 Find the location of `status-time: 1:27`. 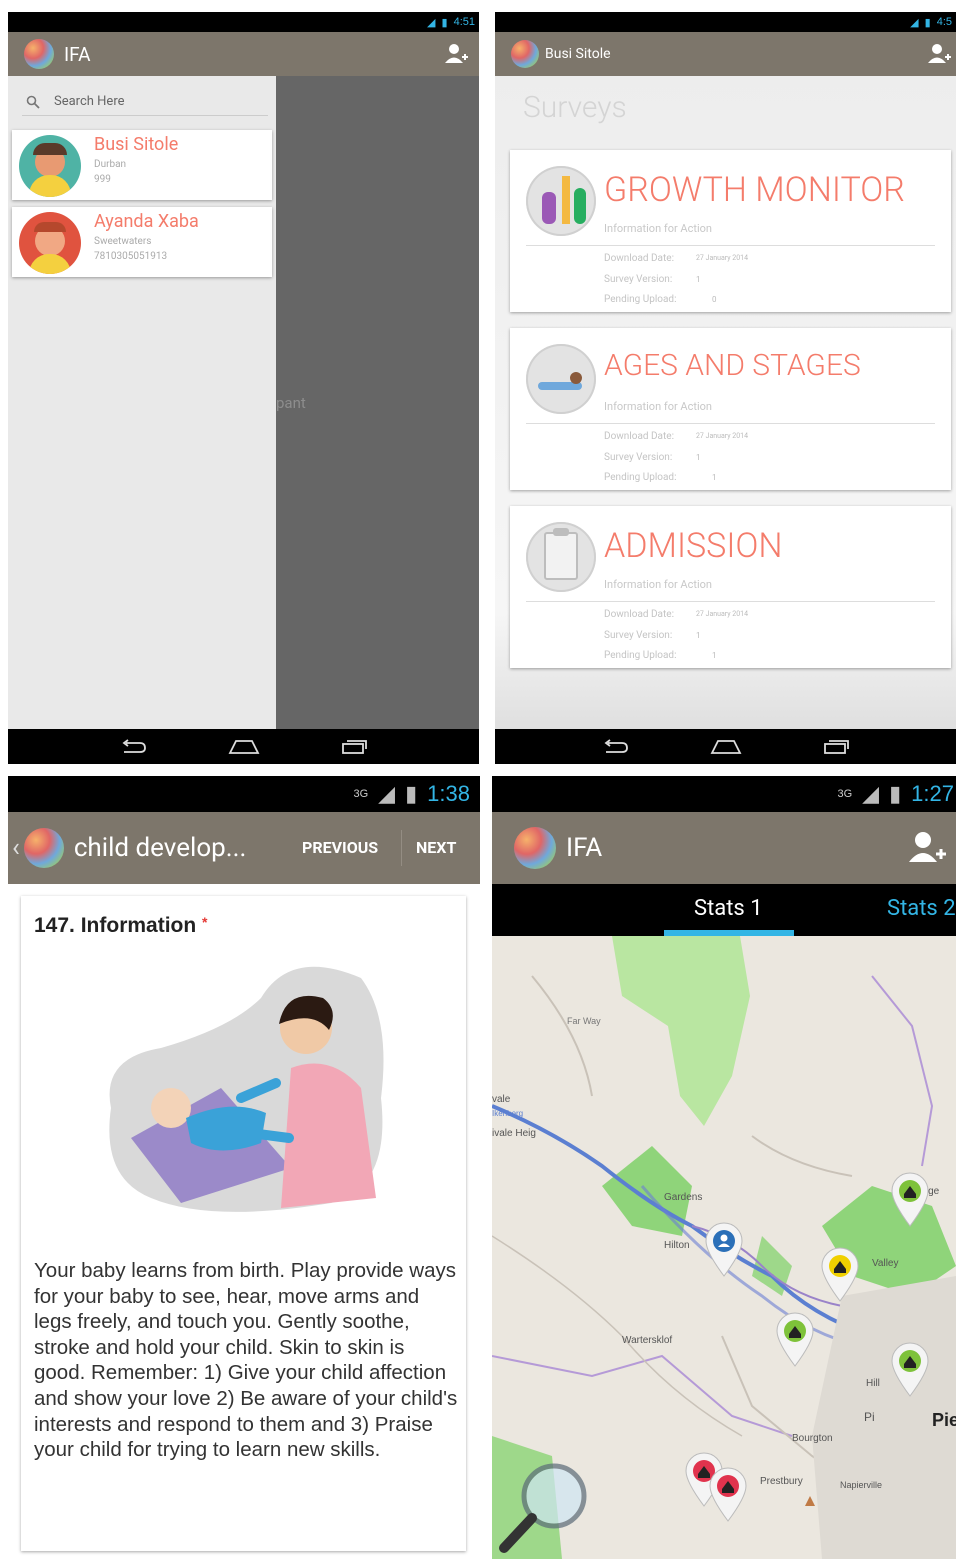

status-time: 1:27 is located at coordinates (932, 793).